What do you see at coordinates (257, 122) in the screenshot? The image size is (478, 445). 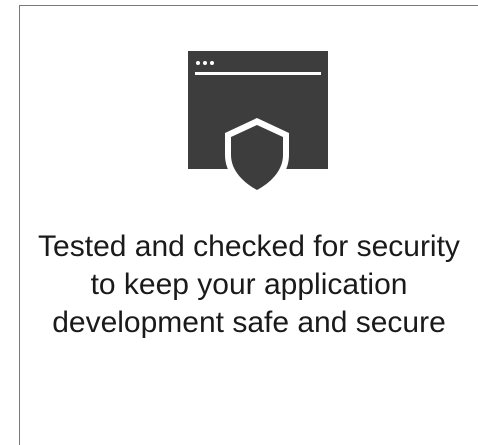 I see `browser-window-shield-icon` at bounding box center [257, 122].